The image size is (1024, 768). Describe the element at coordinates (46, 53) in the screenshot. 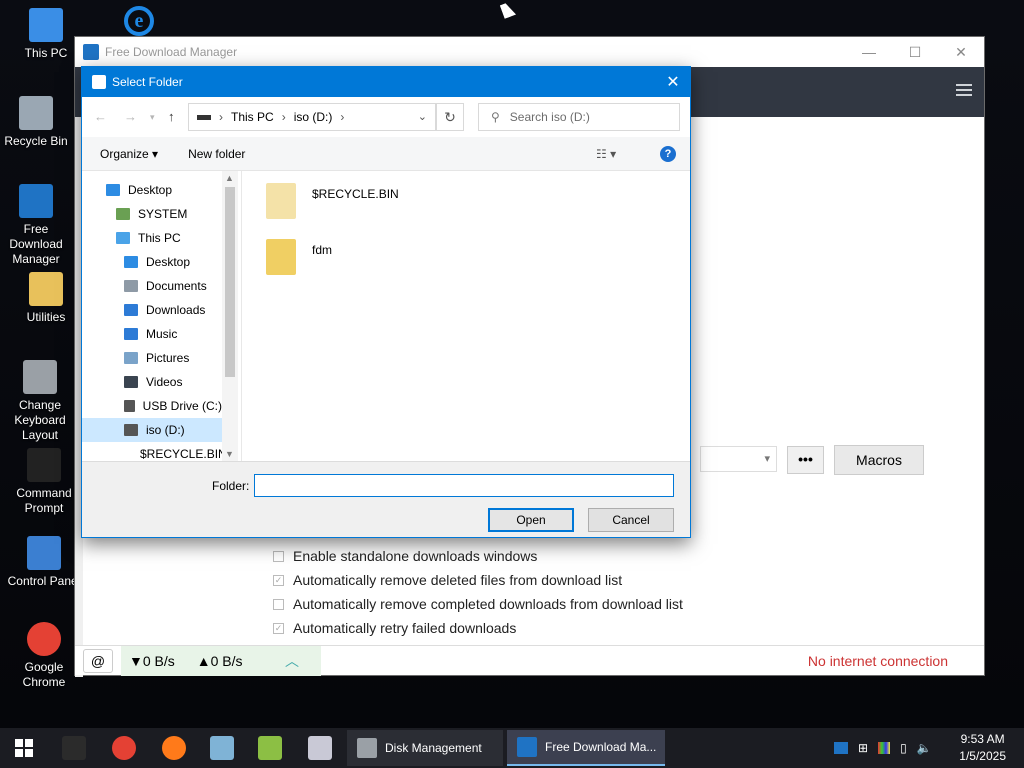

I see `desktop-icon-label: This PC` at that location.